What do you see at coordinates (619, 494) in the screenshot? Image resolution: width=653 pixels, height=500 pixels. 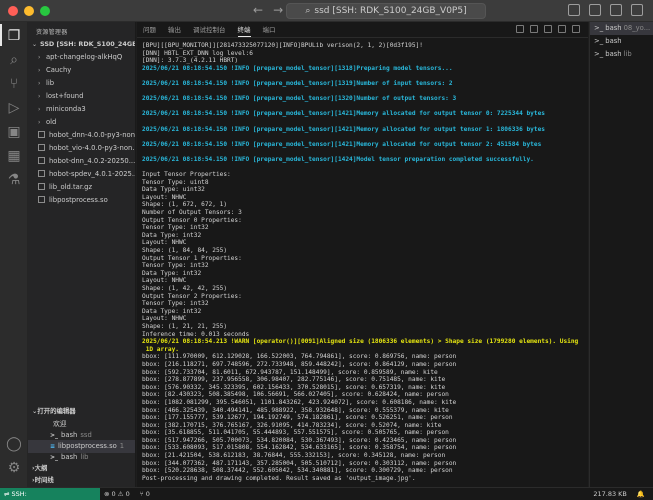 I see `status-right: 217.83 KB 🔔` at bounding box center [619, 494].